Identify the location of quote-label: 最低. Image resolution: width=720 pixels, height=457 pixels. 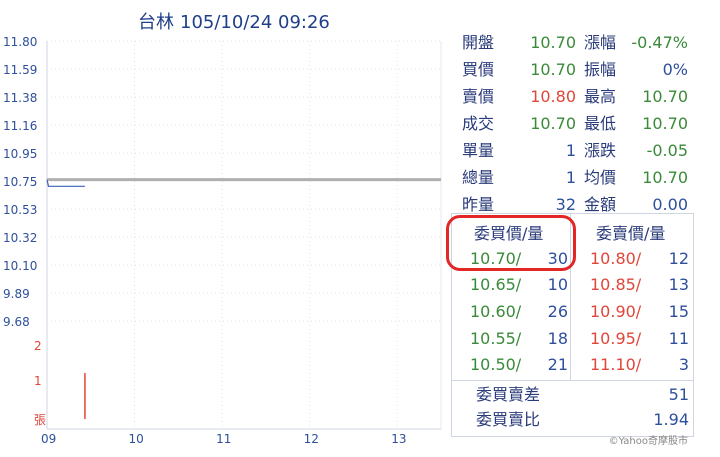
(600, 123).